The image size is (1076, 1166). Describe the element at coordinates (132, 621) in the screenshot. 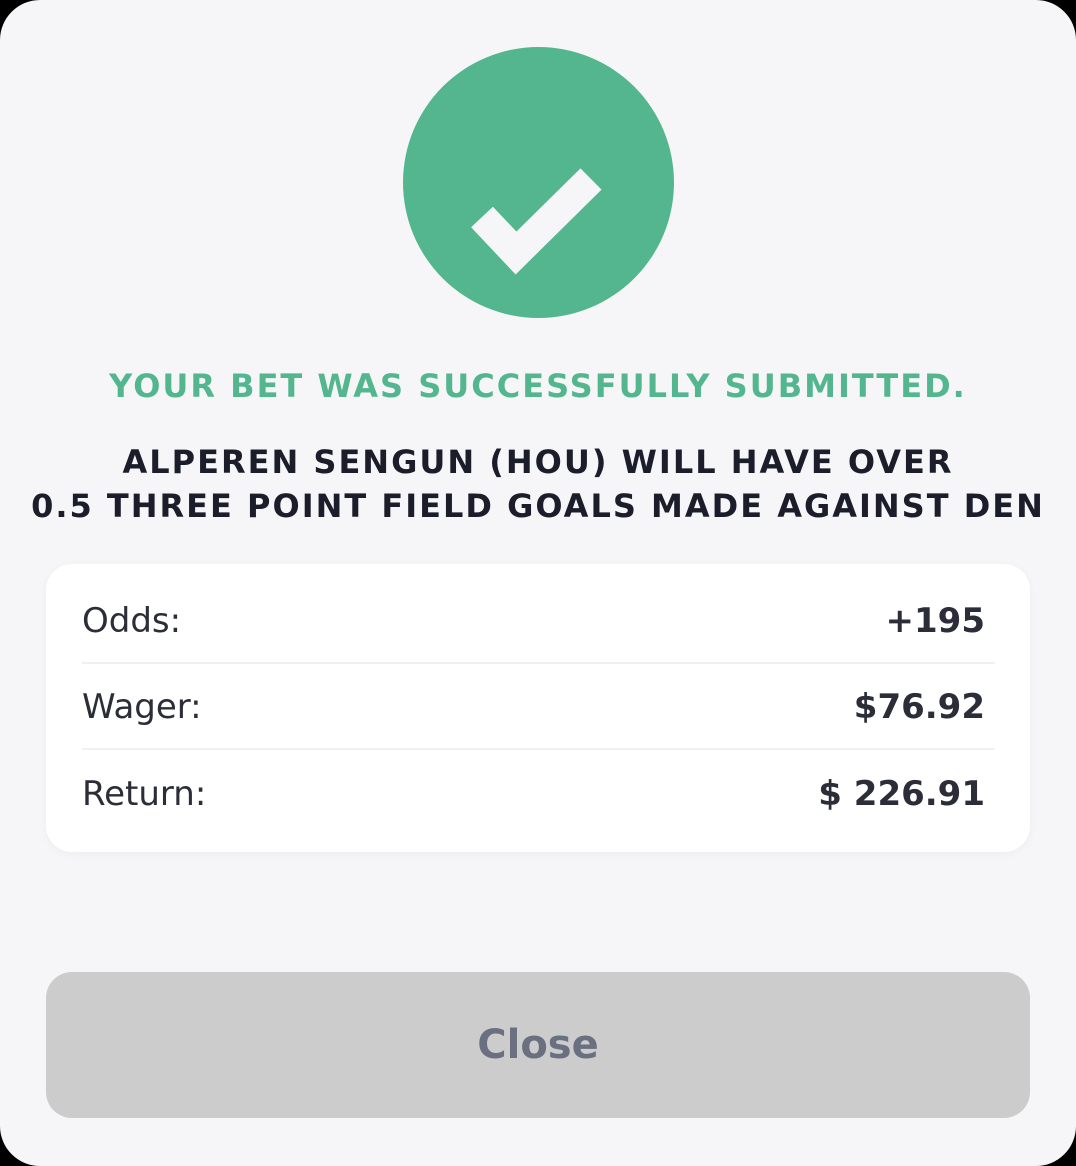

I see `odds-label: Odds:` at that location.